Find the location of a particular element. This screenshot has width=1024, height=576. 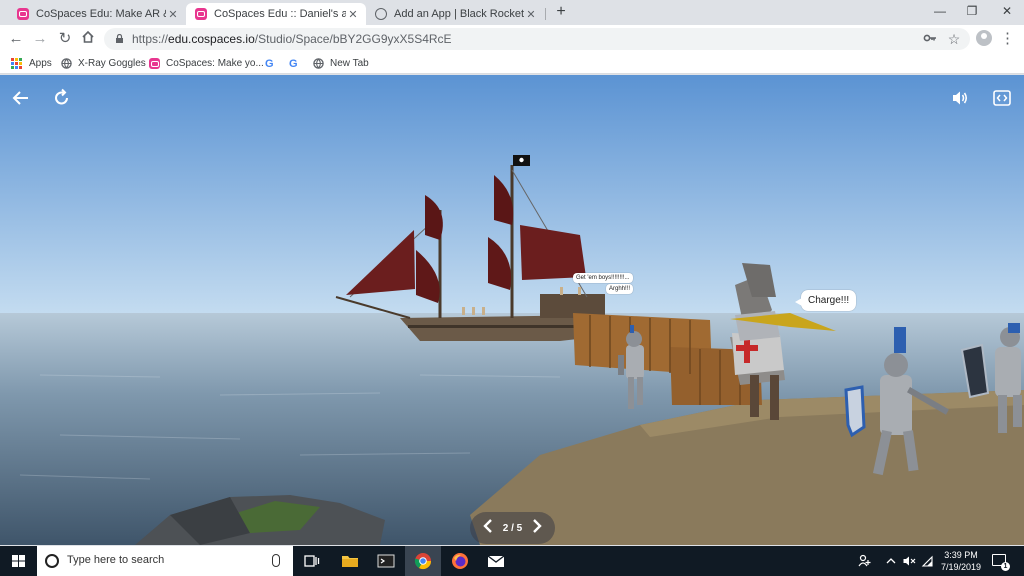

profile-avatar is located at coordinates (984, 38).